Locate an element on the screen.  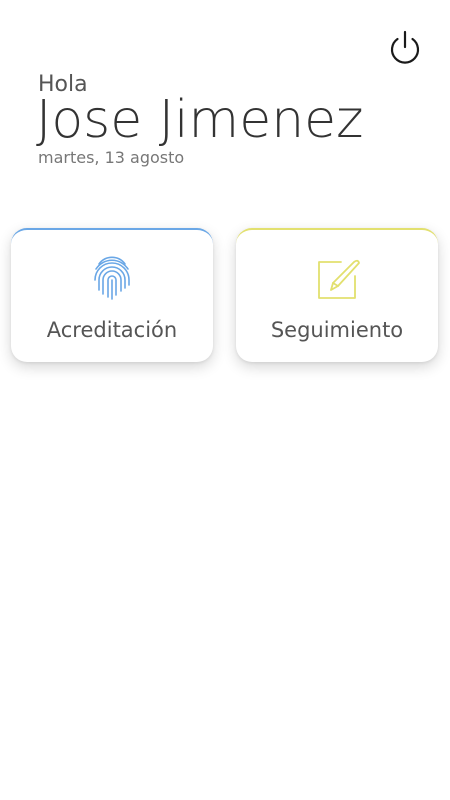
card-acreditacion-label: Acreditación is located at coordinates (112, 330).